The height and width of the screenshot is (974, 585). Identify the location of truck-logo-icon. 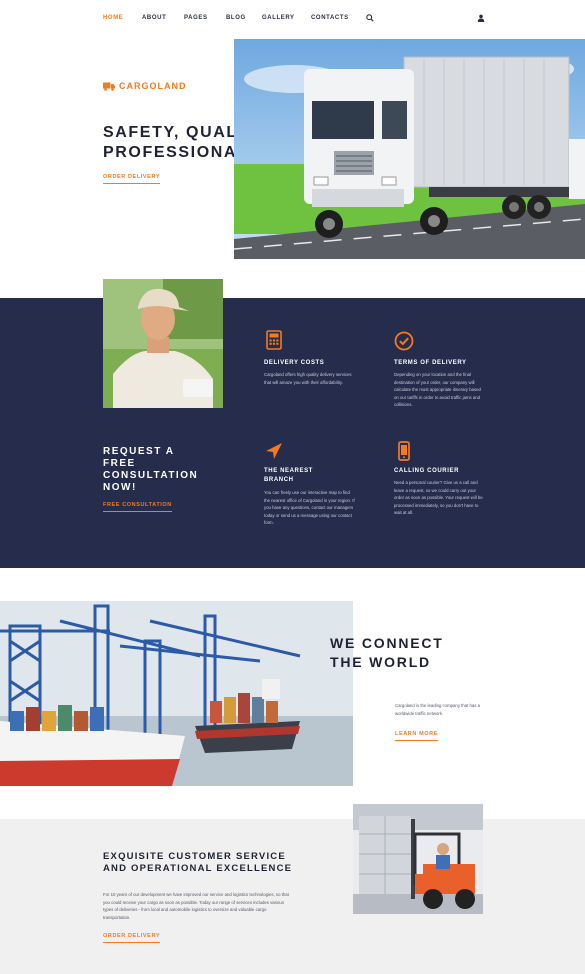
(109, 86).